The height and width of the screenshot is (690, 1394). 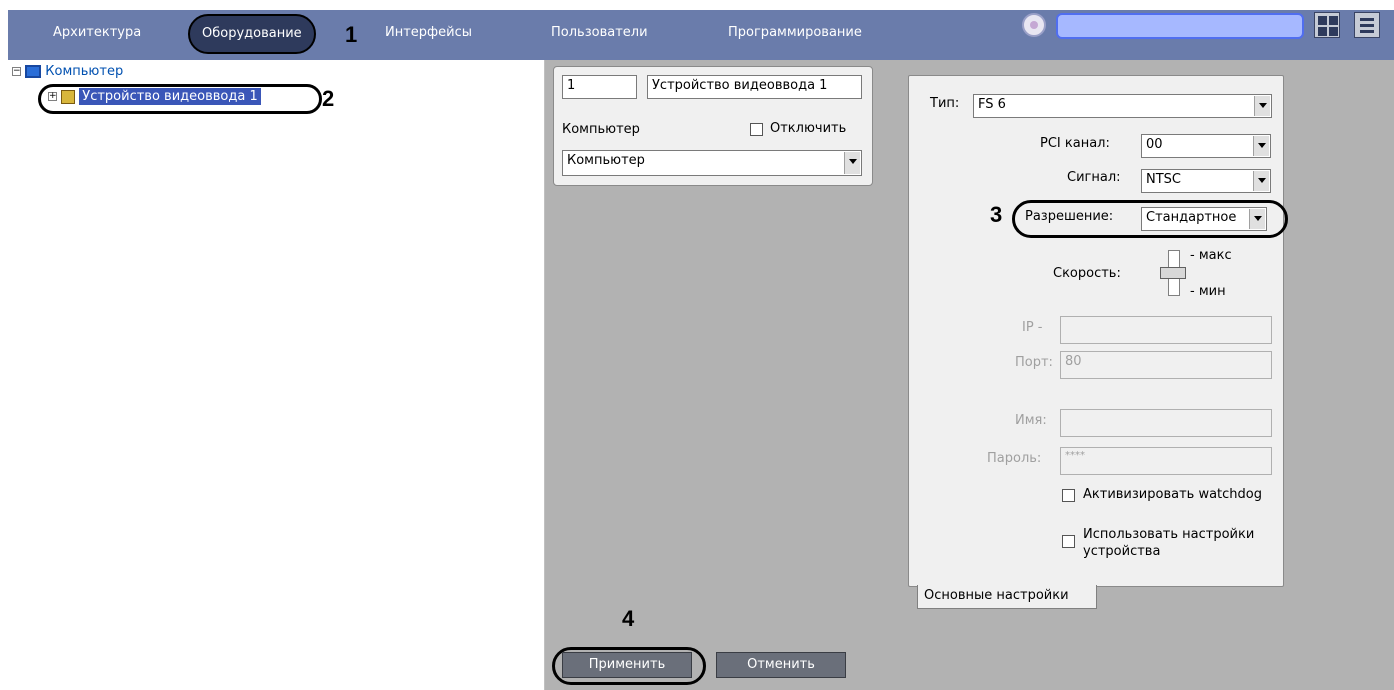 I want to click on tab-equipment: Оборудование, so click(x=252, y=34).